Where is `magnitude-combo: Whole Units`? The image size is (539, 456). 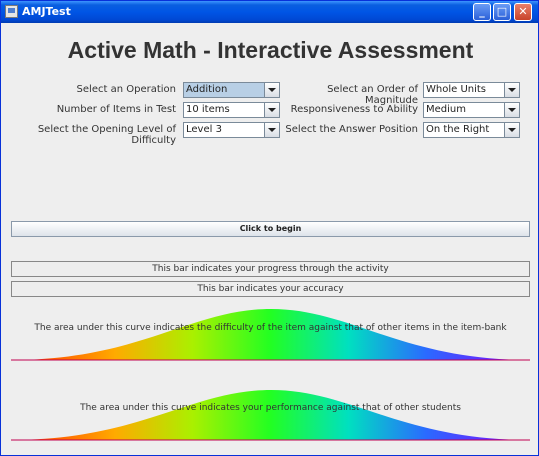
magnitude-combo: Whole Units is located at coordinates (471, 90).